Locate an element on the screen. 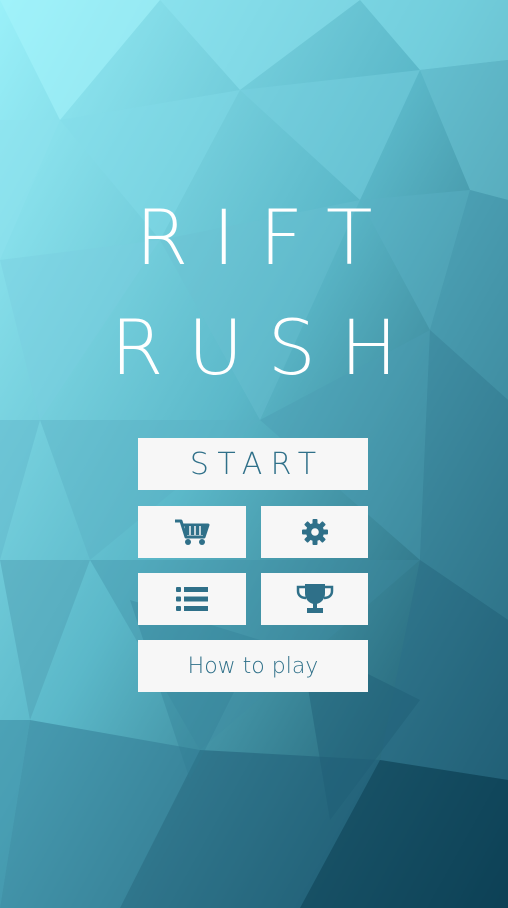  game-title-line-1: RIFT is located at coordinates (266, 237).